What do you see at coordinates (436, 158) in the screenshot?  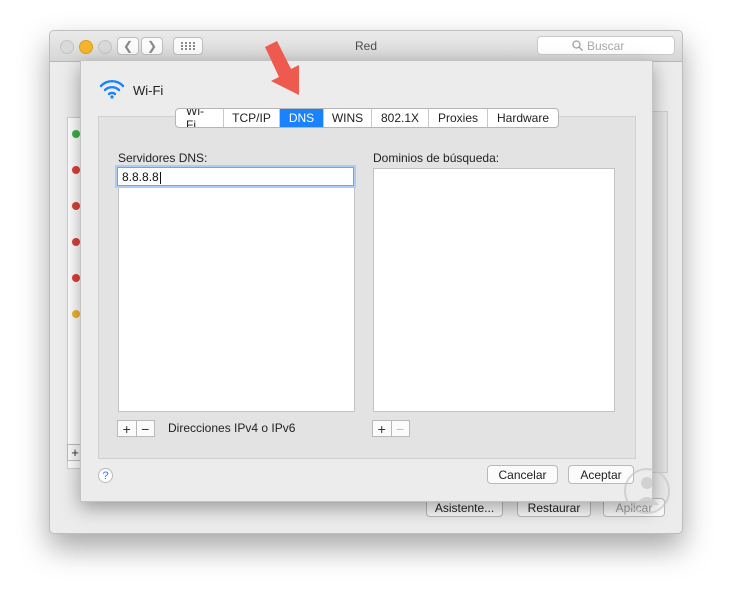 I see `search-domains-label: Dominios de búsqueda:` at bounding box center [436, 158].